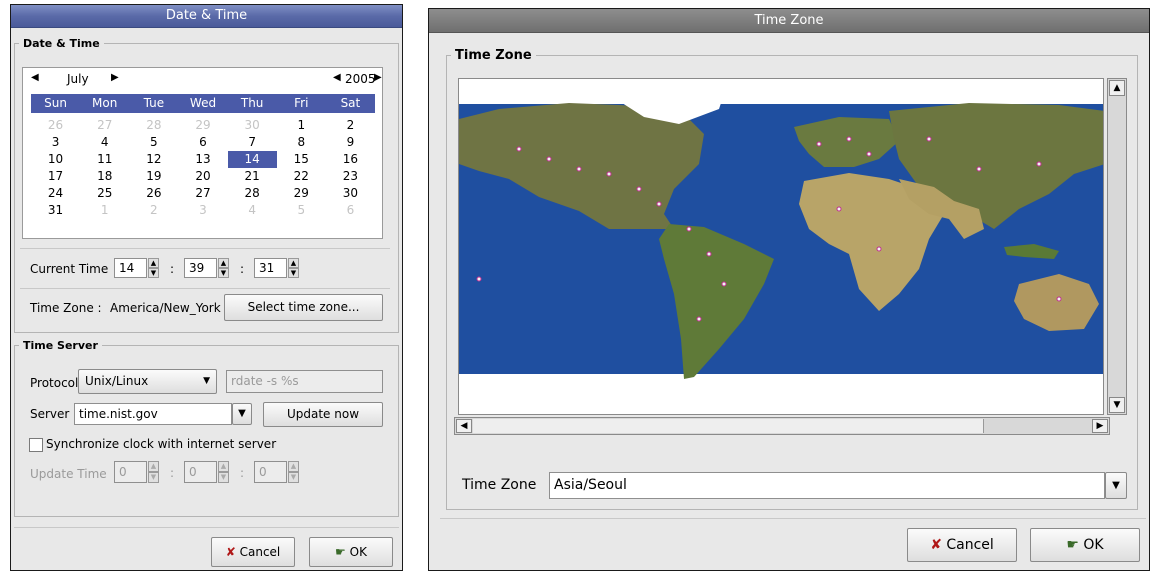  I want to click on calendar-day: 8, so click(301, 142).